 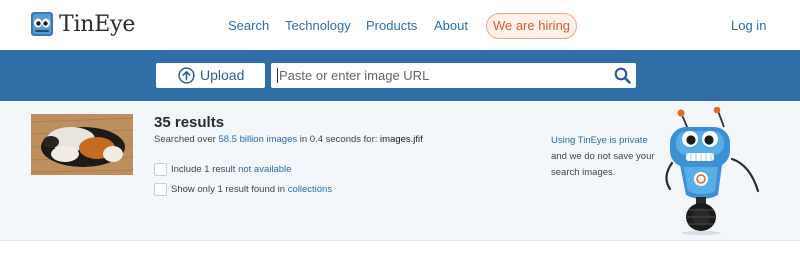 I want to click on nav-about: About, so click(x=451, y=26).